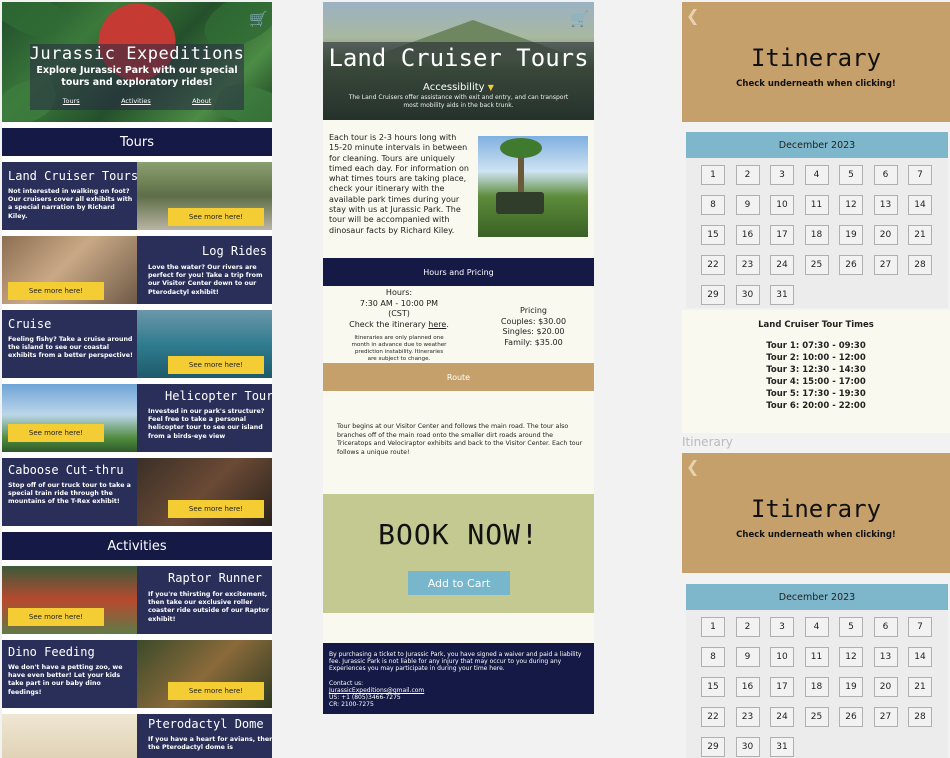 The height and width of the screenshot is (758, 950). I want to click on itinerary-hint: Check underneath when clicking!, so click(816, 84).